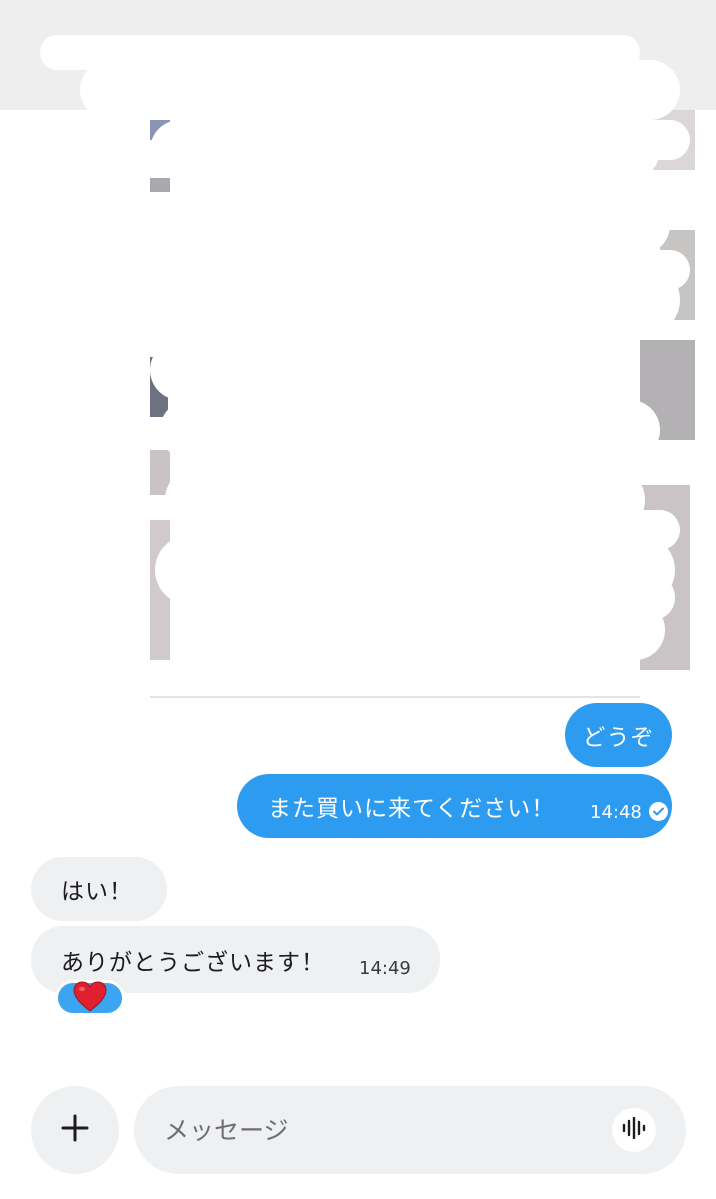  I want to click on message-bubble-outgoing: どうぞ, so click(618, 735).